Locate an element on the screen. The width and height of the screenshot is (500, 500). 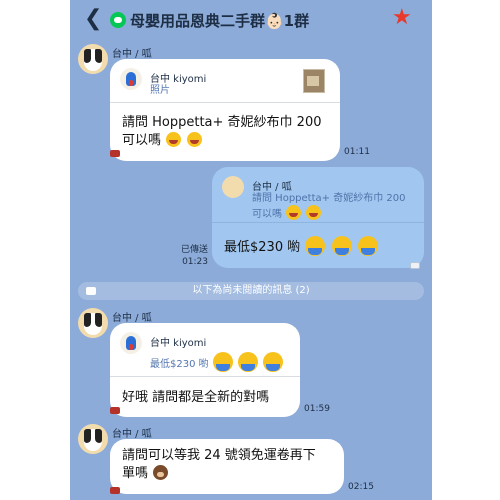
quote-sender-name: 台中 / 呱 is located at coordinates (272, 187).